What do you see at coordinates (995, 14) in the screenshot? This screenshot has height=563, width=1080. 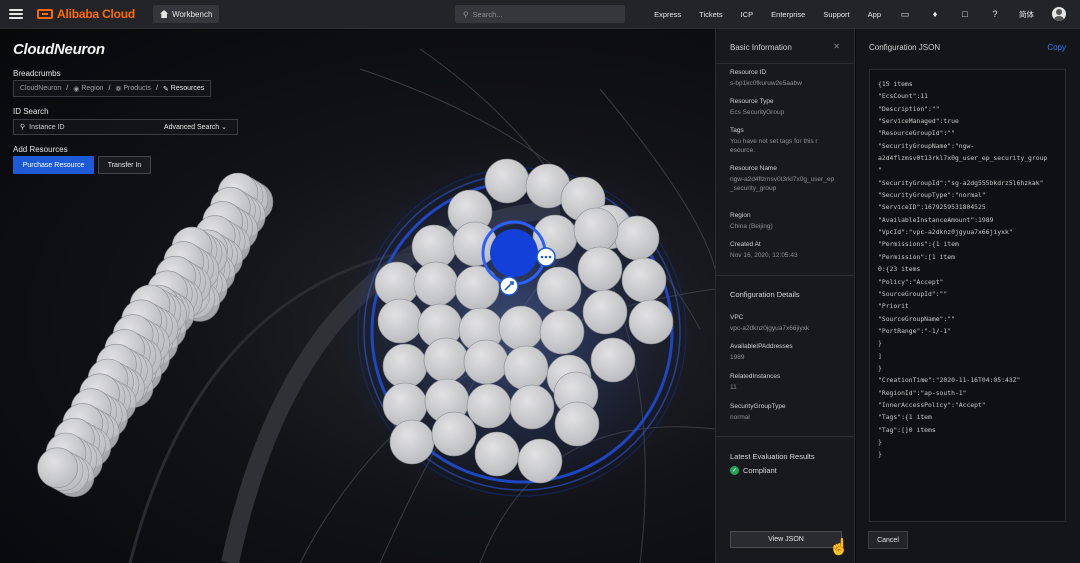 I see `help-icon: ?` at bounding box center [995, 14].